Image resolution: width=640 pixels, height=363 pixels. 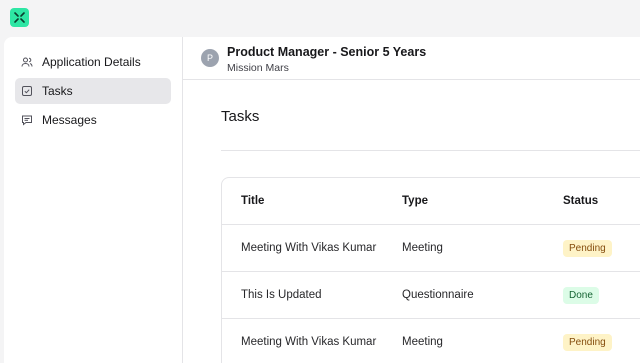 I want to click on sidebar-item-label: Messages, so click(x=69, y=120).